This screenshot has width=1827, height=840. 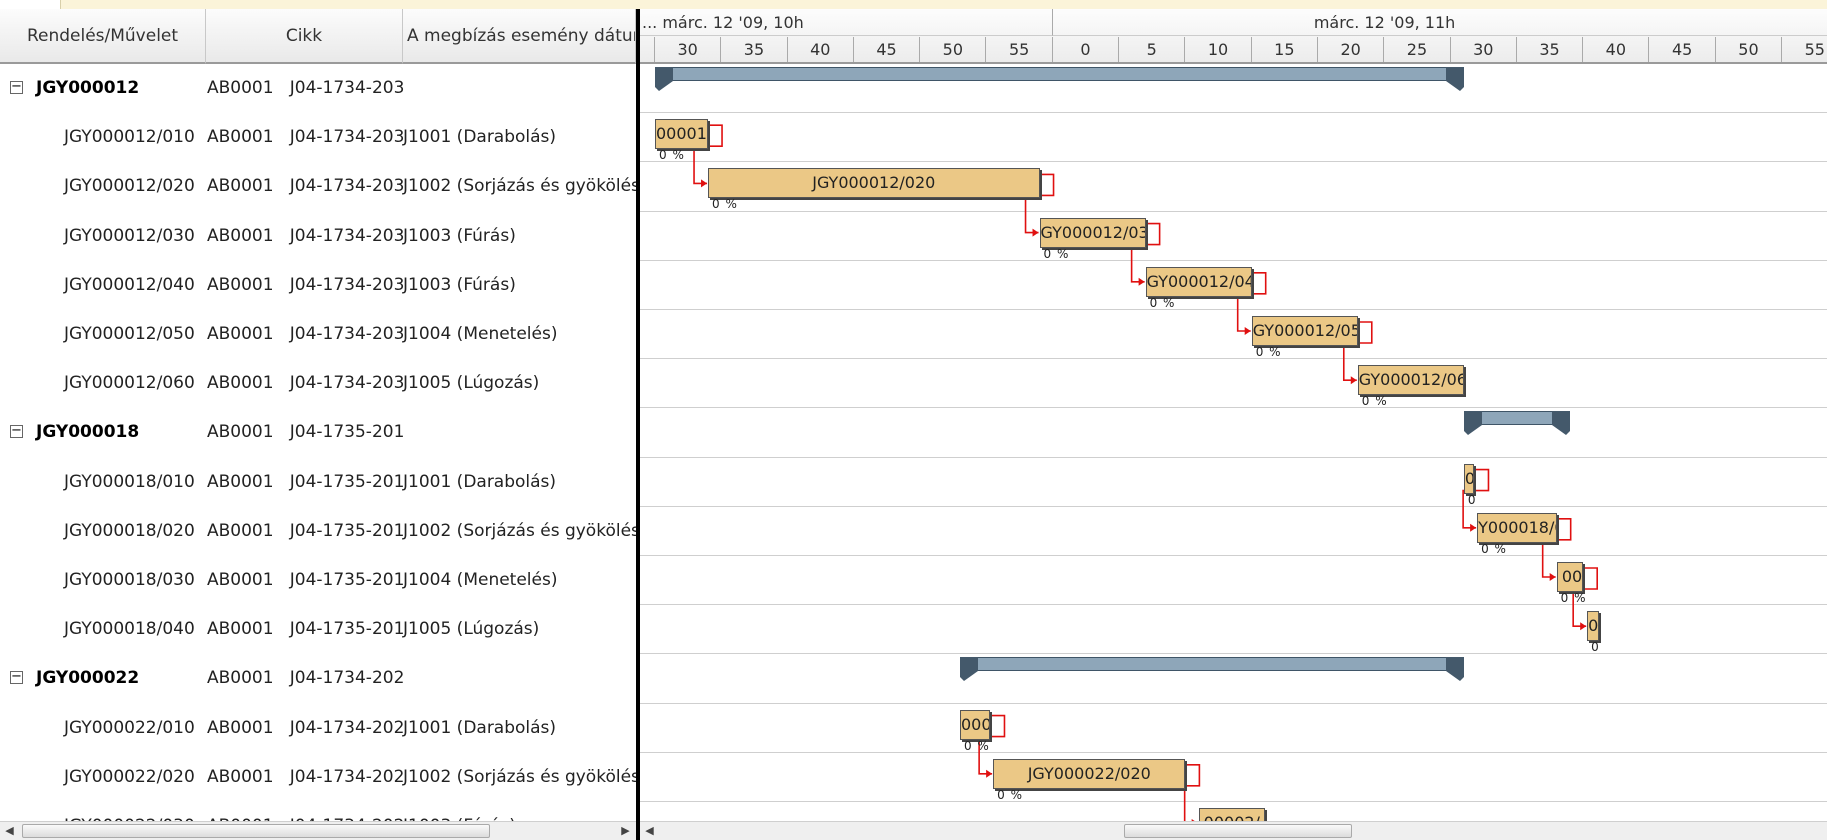 What do you see at coordinates (318, 432) in the screenshot?
I see `grid-row-order: − JGY000018 AB0001 J04-1735-201` at bounding box center [318, 432].